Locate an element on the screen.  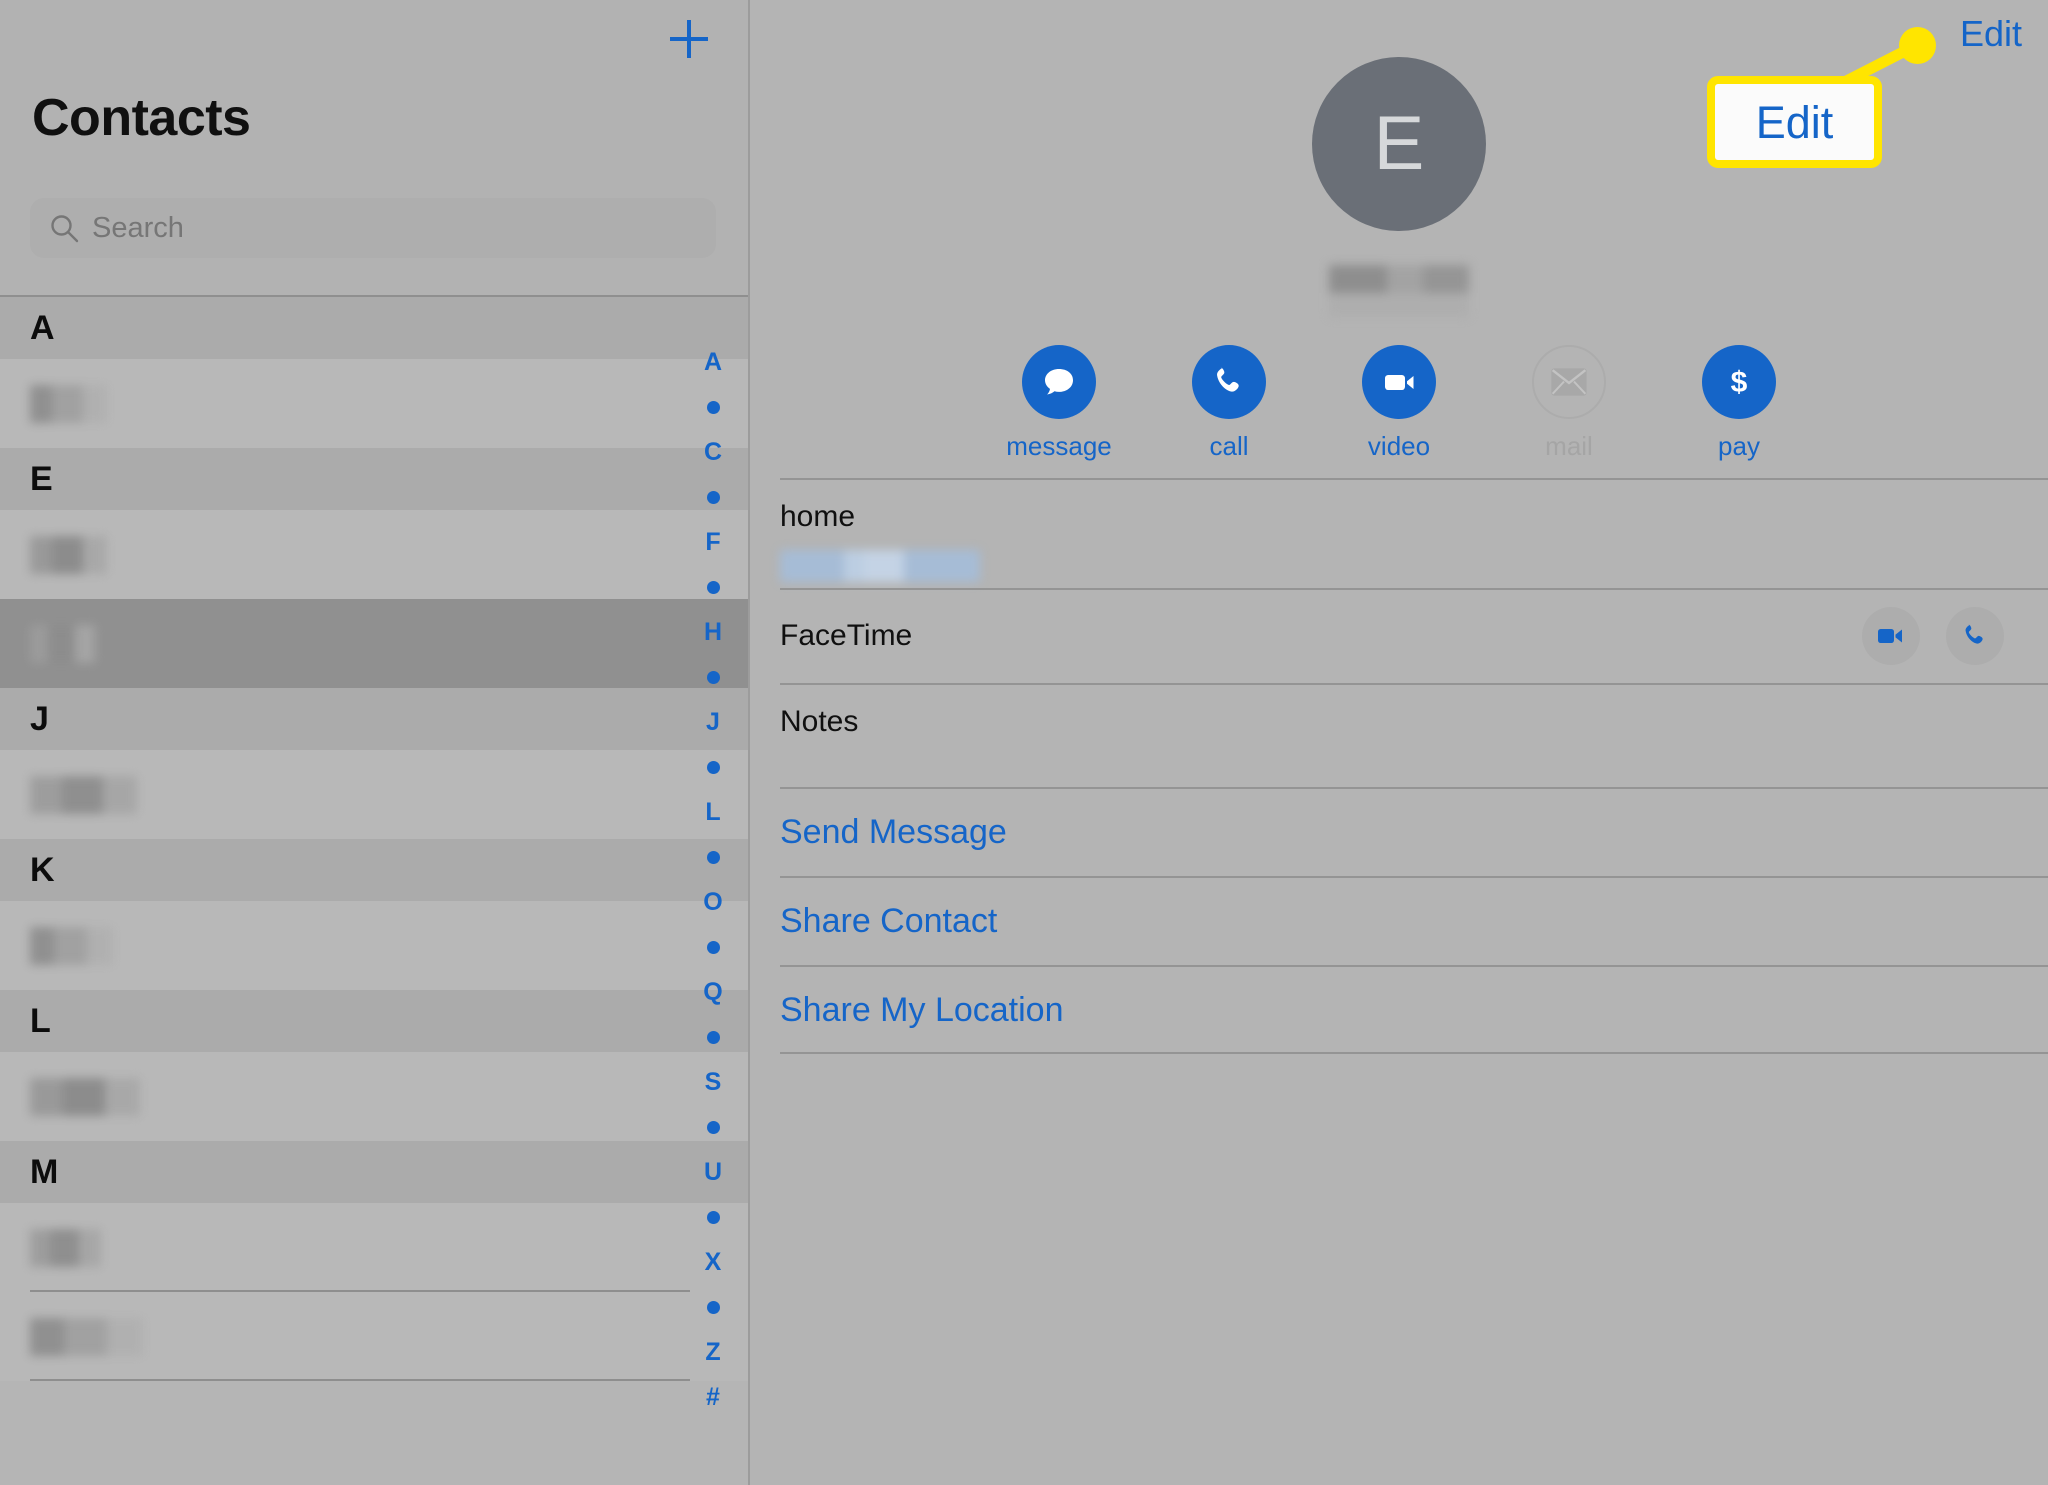
section-header-e: E is located at coordinates (374, 479).